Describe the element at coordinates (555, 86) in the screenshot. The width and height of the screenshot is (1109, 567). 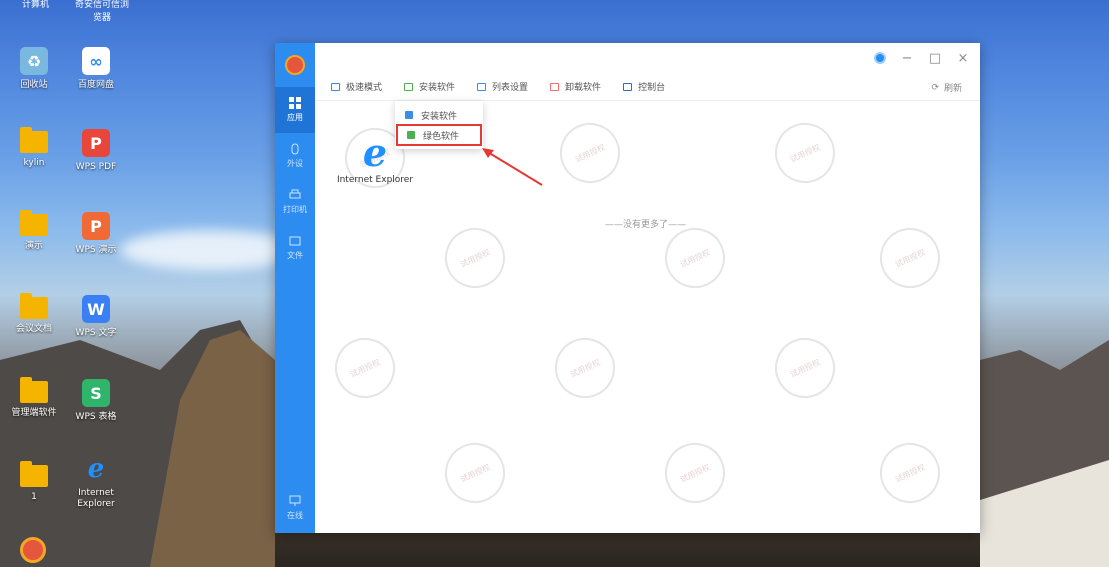
I see `uninstall-icon` at that location.